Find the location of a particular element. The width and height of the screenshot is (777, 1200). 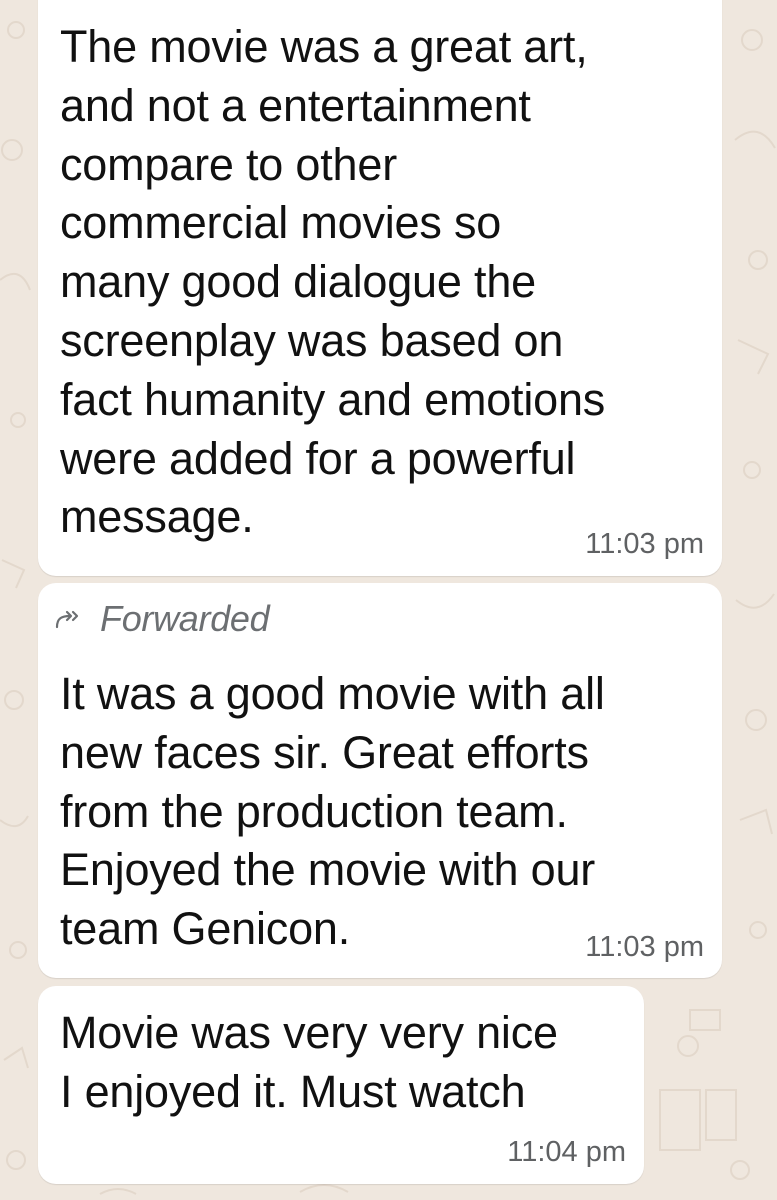

forward-arrow-icon is located at coordinates (67, 619).